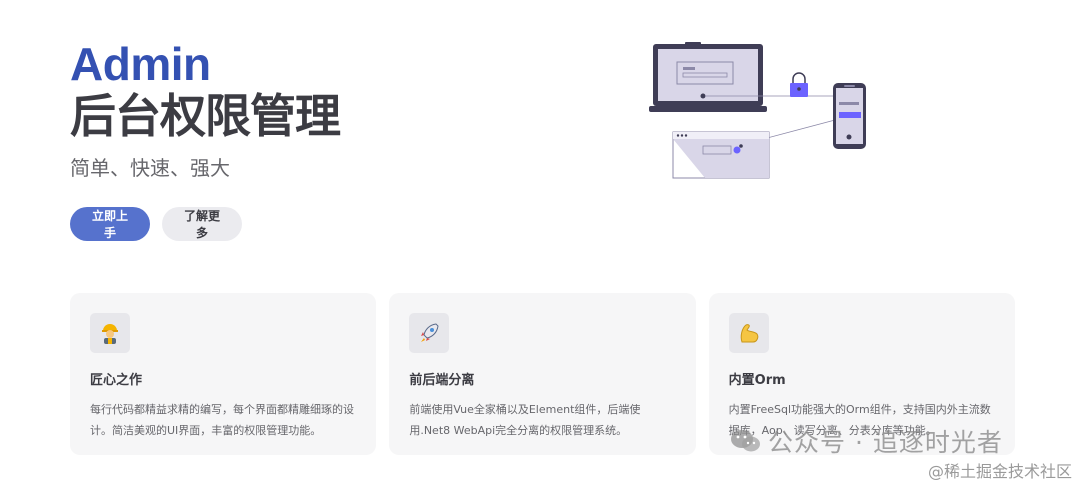 Image resolution: width=1080 pixels, height=488 pixels. Describe the element at coordinates (156, 224) in the screenshot. I see `hero-actions: 立即上手 了解更多` at that location.